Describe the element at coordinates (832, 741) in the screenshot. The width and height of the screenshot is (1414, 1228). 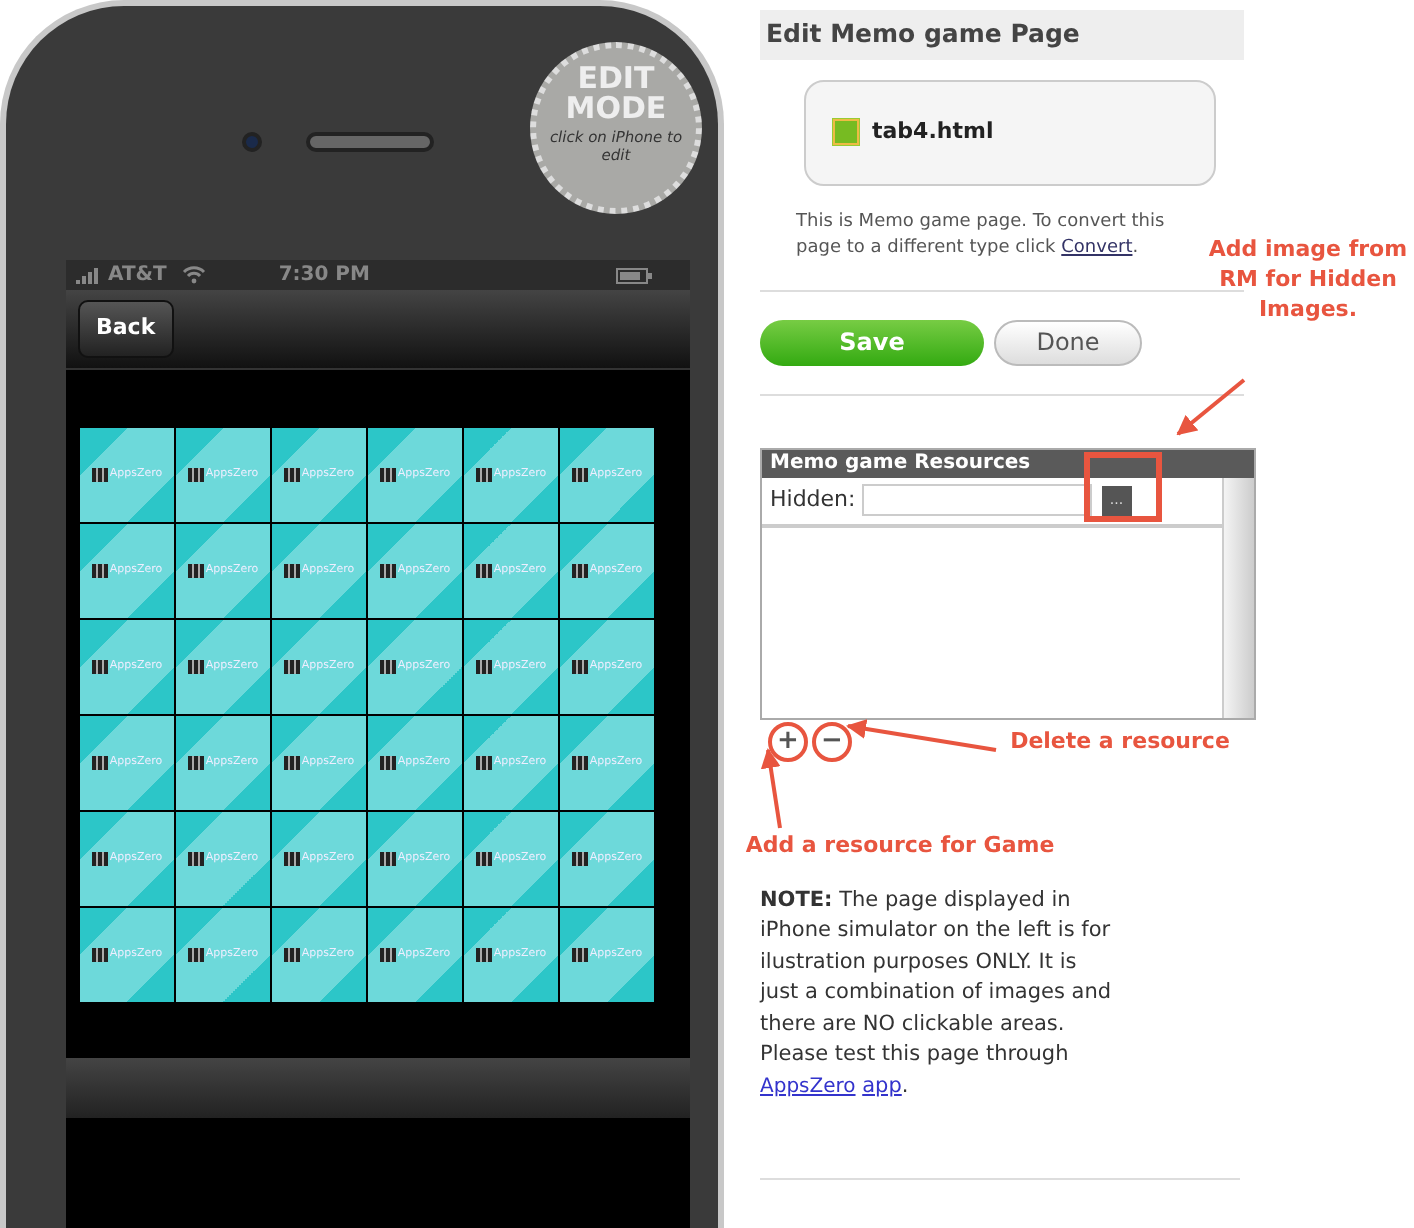
I see `remove-button: −` at that location.